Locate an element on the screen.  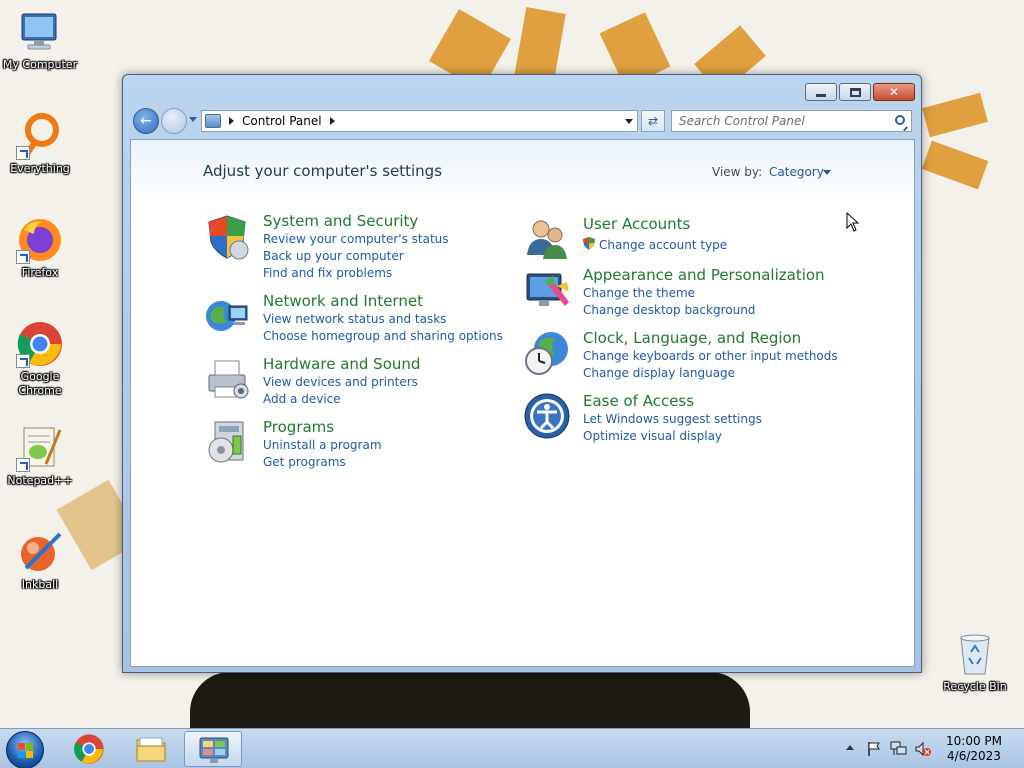
view-by-label: View by: is located at coordinates (737, 172).